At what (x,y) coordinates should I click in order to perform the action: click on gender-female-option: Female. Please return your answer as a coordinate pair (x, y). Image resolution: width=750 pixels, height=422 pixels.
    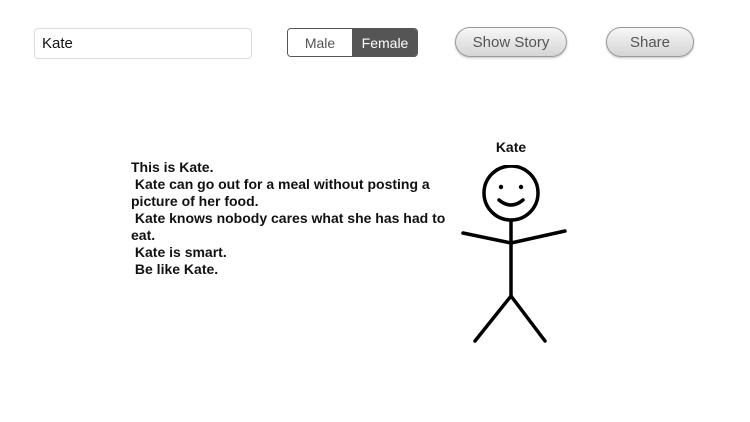
    Looking at the image, I should click on (384, 42).